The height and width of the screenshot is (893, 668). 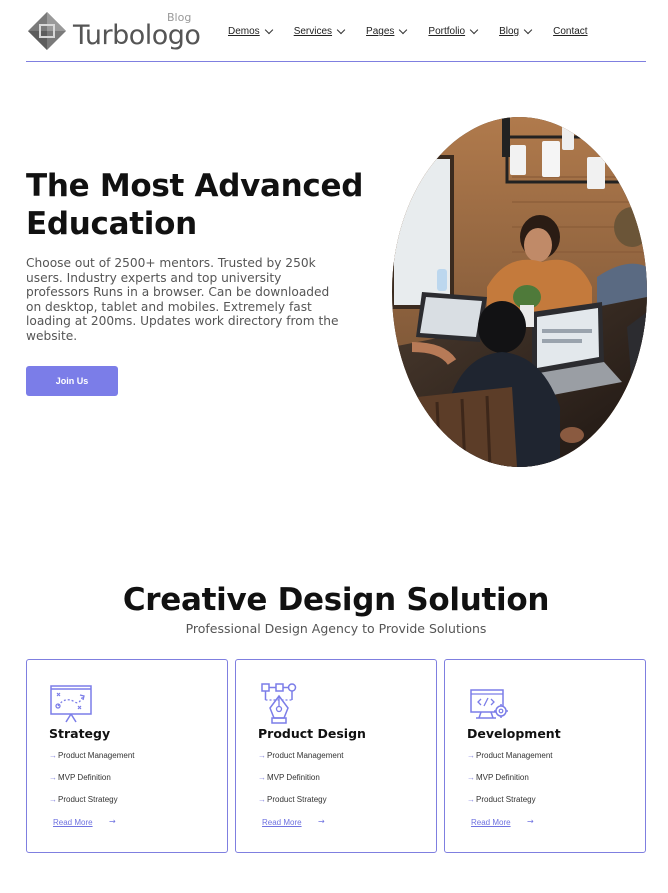 I want to click on nav-item-blog: Blog, so click(x=516, y=31).